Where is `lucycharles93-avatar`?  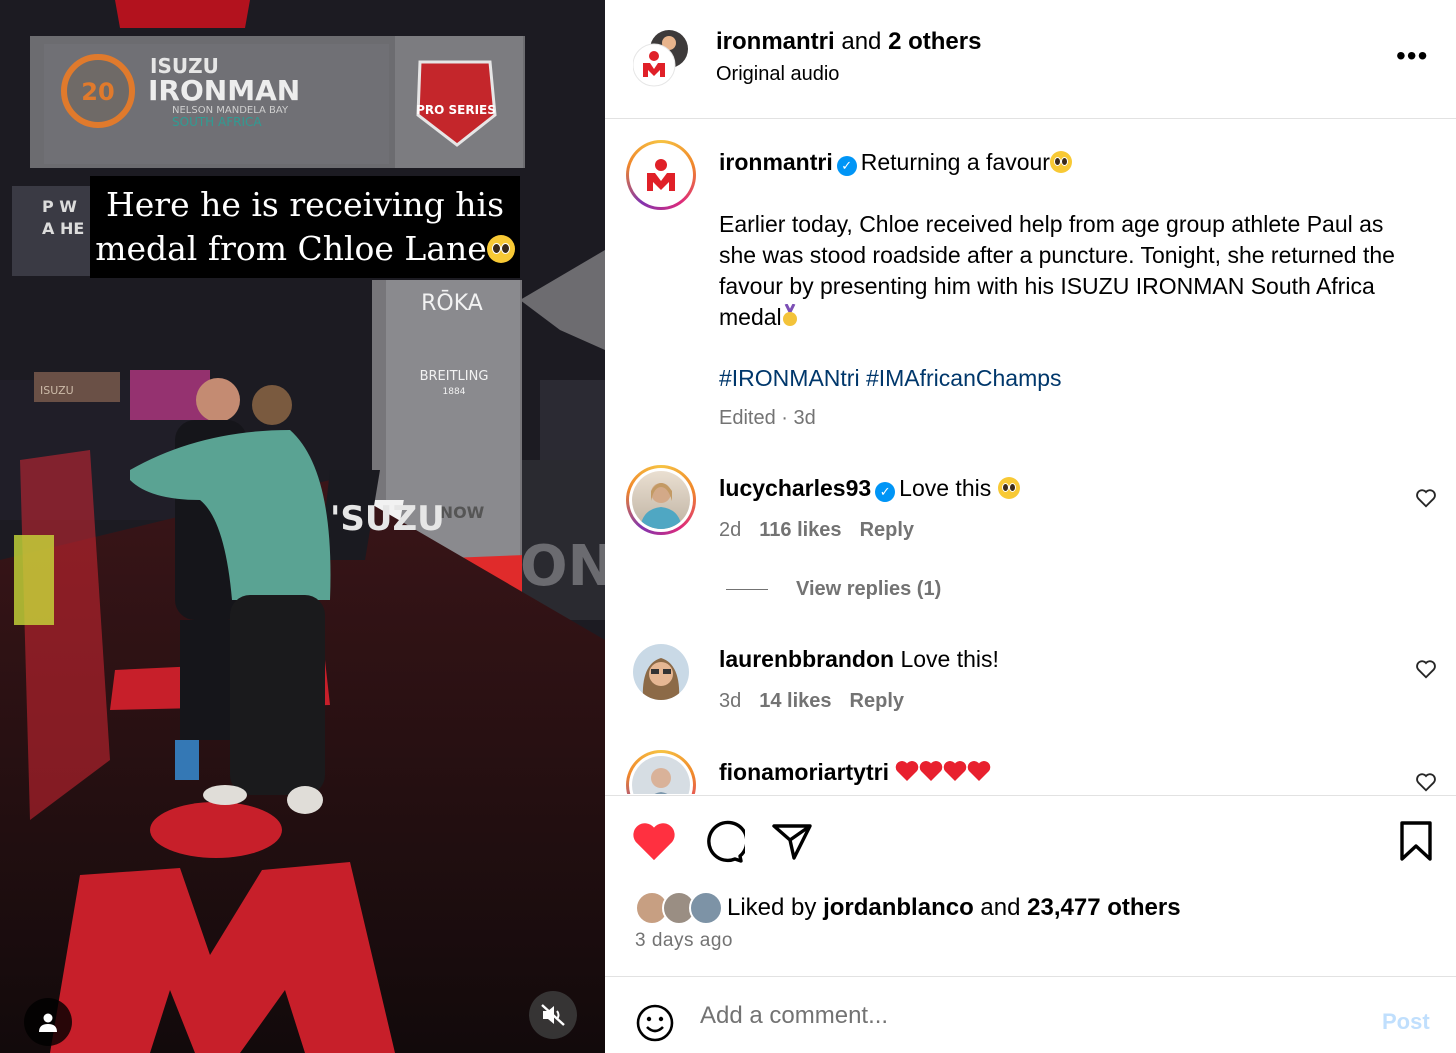
lucycharles93-avatar is located at coordinates (661, 500).